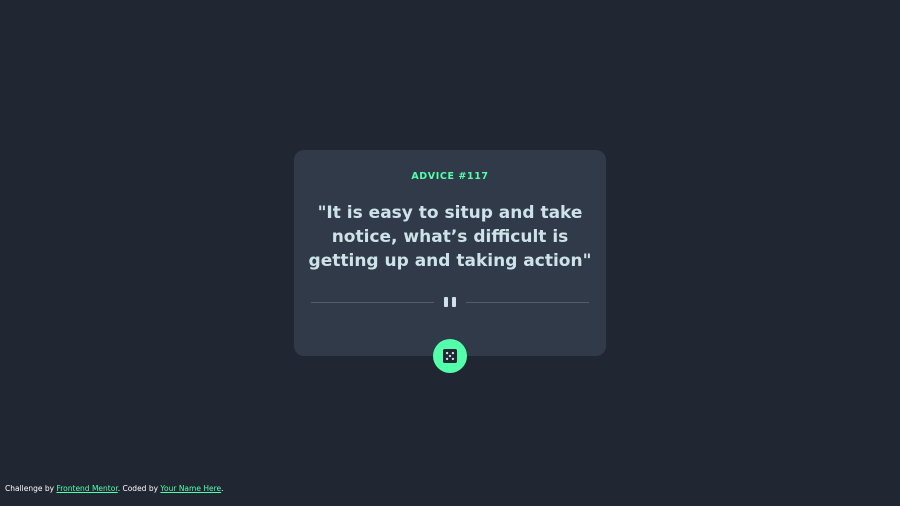 This screenshot has width=900, height=506. I want to click on divider, so click(450, 302).